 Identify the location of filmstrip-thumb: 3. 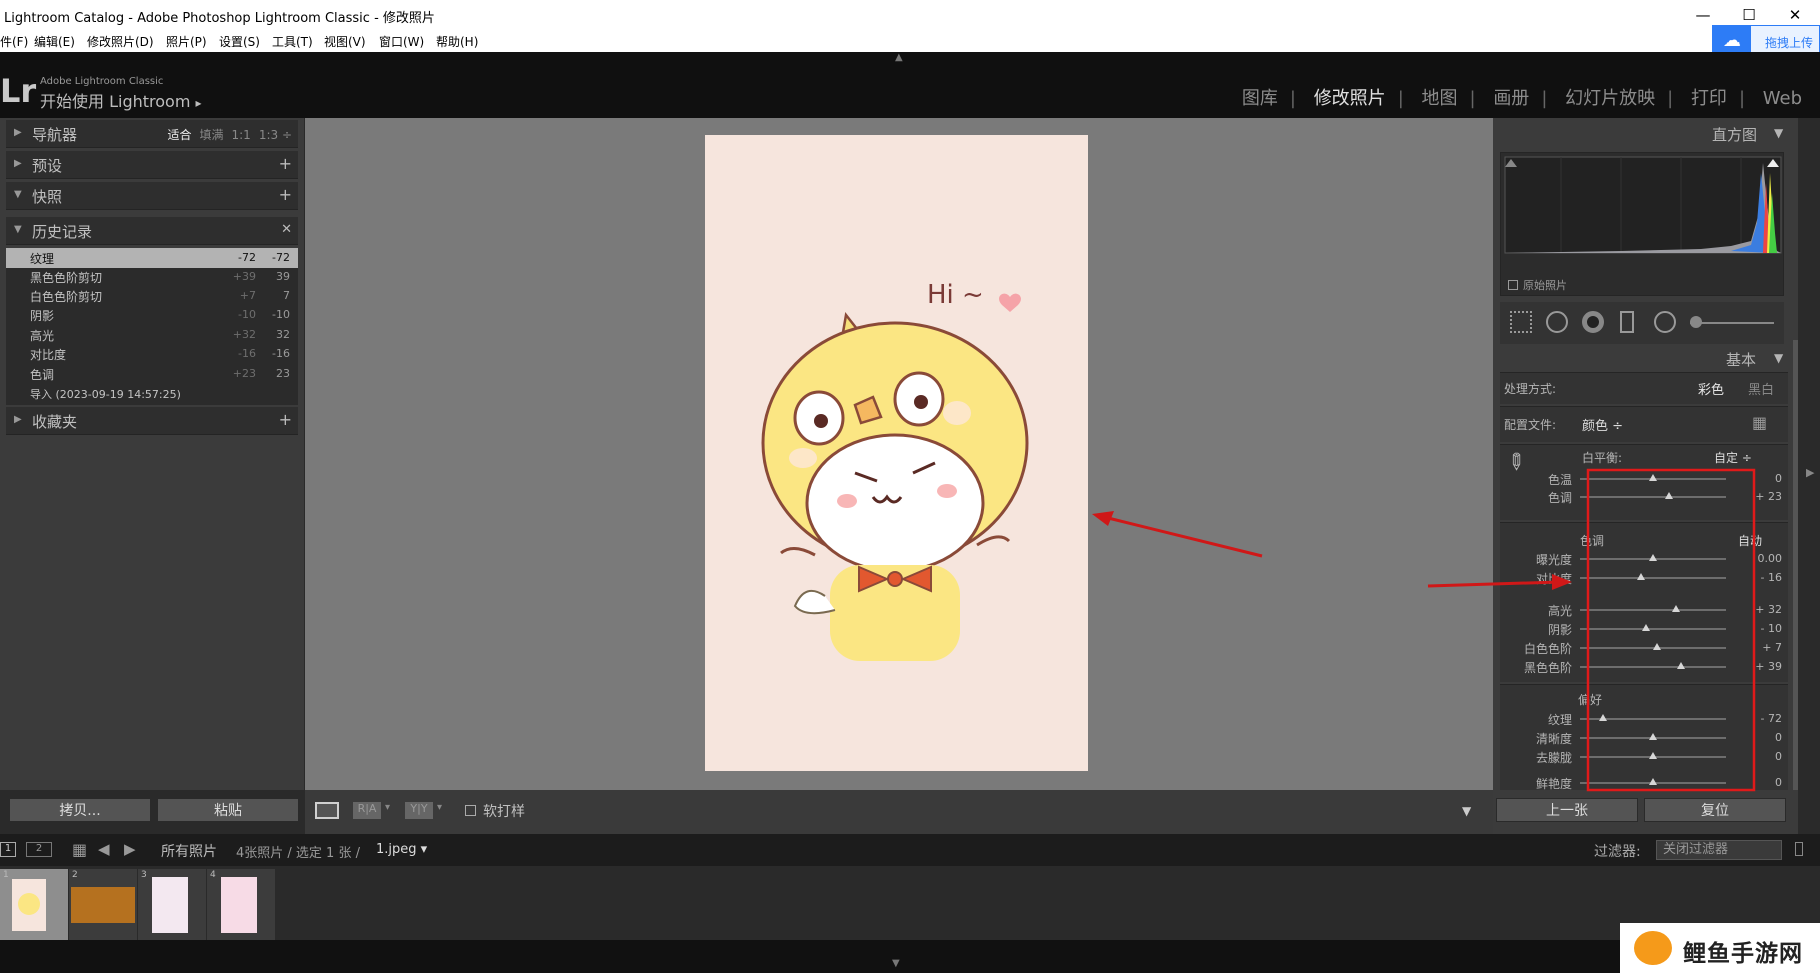
(172, 905).